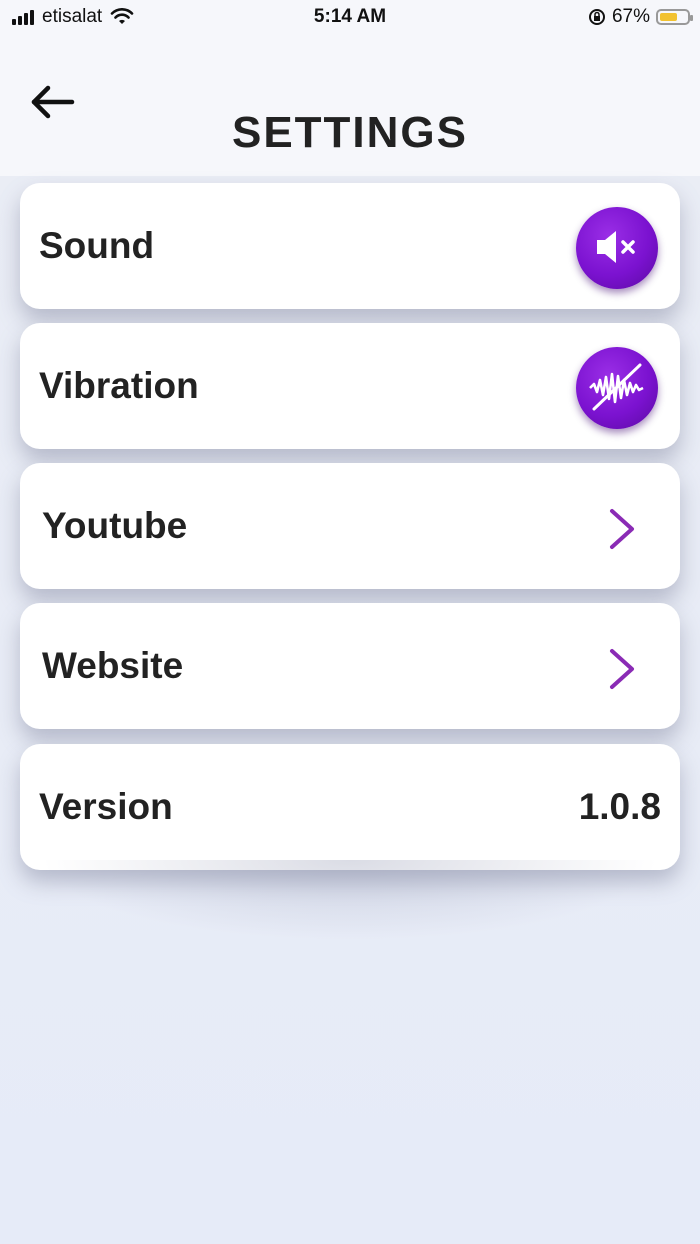 This screenshot has height=1244, width=700. Describe the element at coordinates (350, 807) in the screenshot. I see `version-row: Version 1.0.8` at that location.